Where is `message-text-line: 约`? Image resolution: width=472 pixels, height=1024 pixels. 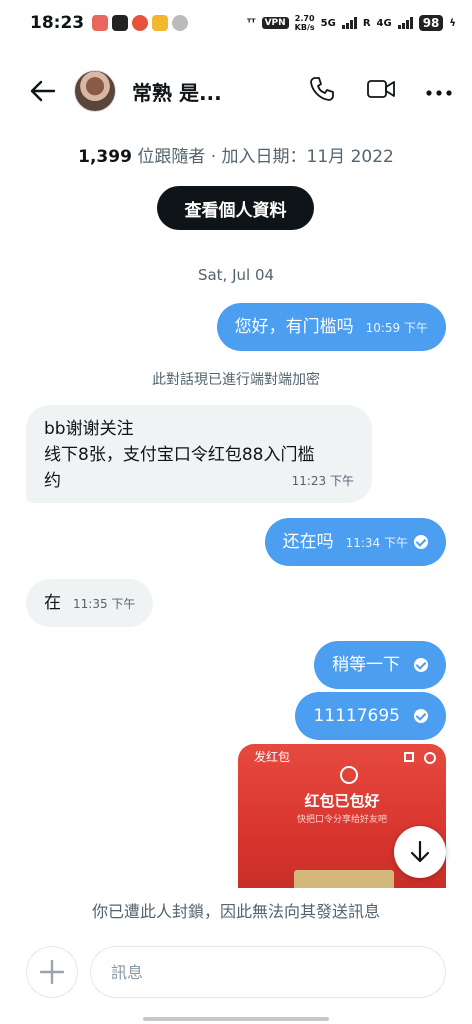
message-text-line: 约 is located at coordinates (52, 481).